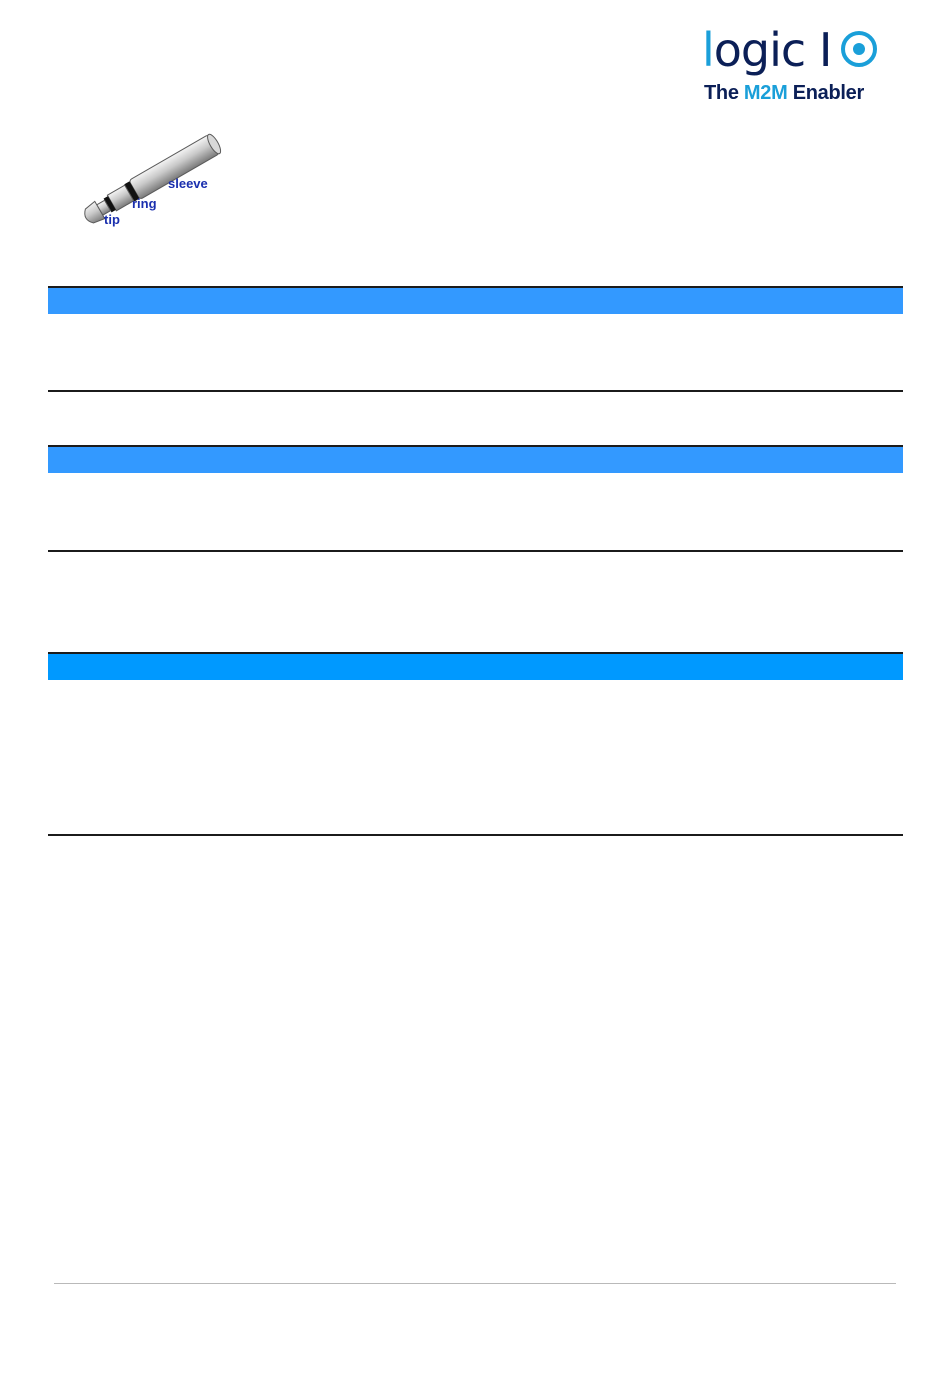 The width and height of the screenshot is (950, 1378). Describe the element at coordinates (150, 181) in the screenshot. I see `audio-jack-illustration: tip ring sleeve` at that location.